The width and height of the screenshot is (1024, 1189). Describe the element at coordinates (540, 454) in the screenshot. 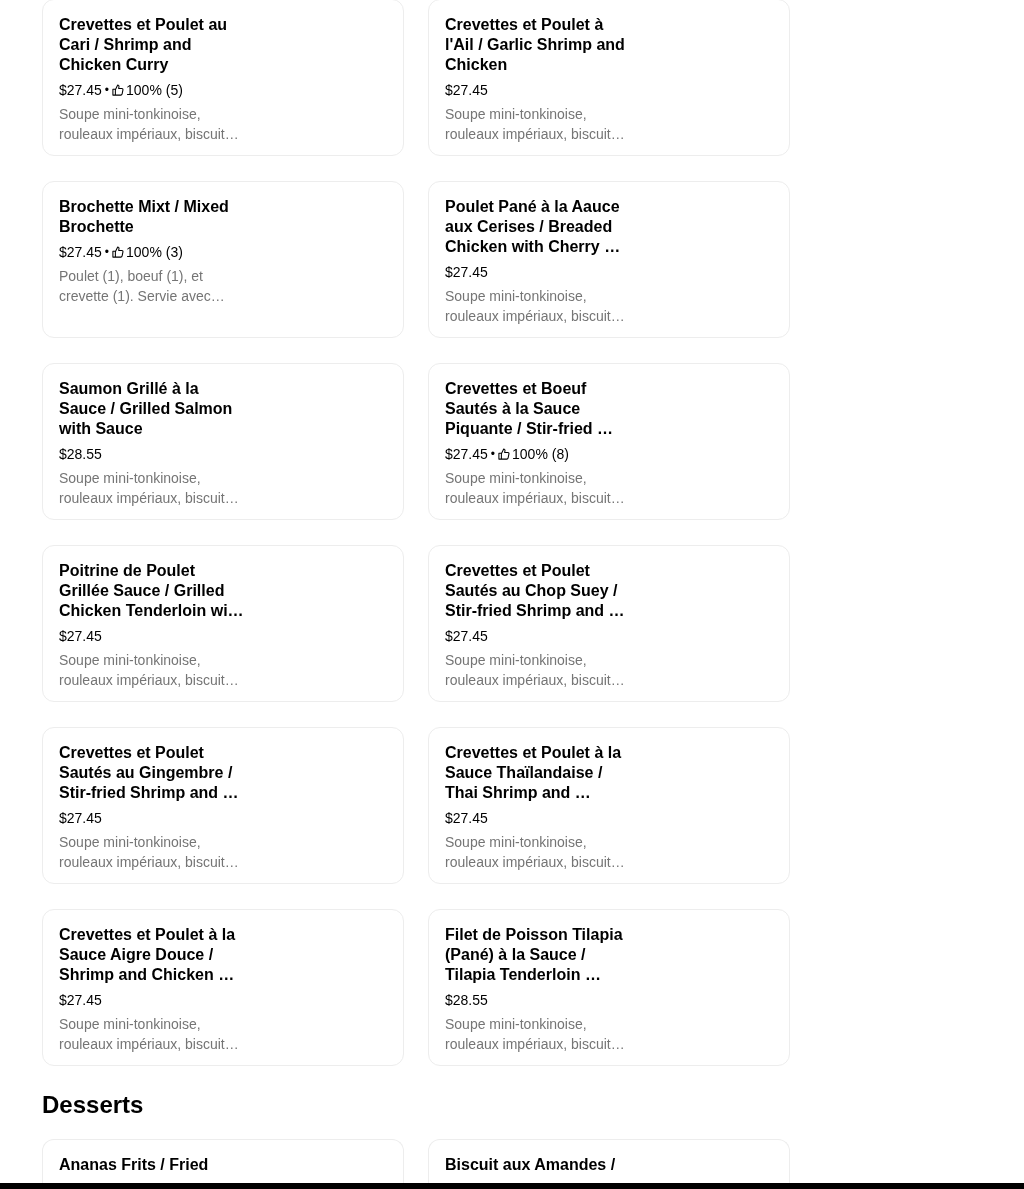

I see `rating-text: 100% (8)` at that location.